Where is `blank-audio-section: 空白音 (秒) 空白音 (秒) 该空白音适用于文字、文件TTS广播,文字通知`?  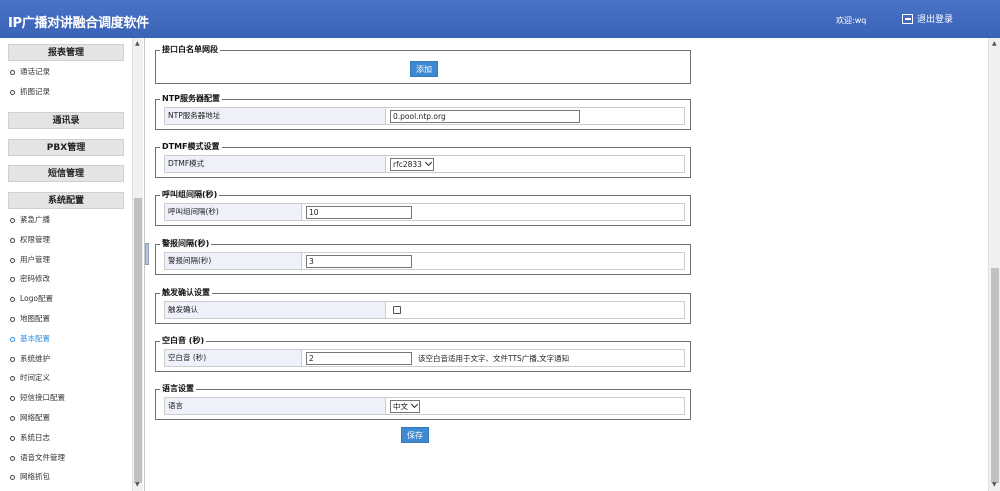
blank-audio-section: 空白音 (秒) 空白音 (秒) 该空白音适用于文字、文件TTS广播,文字通知 is located at coordinates (423, 354).